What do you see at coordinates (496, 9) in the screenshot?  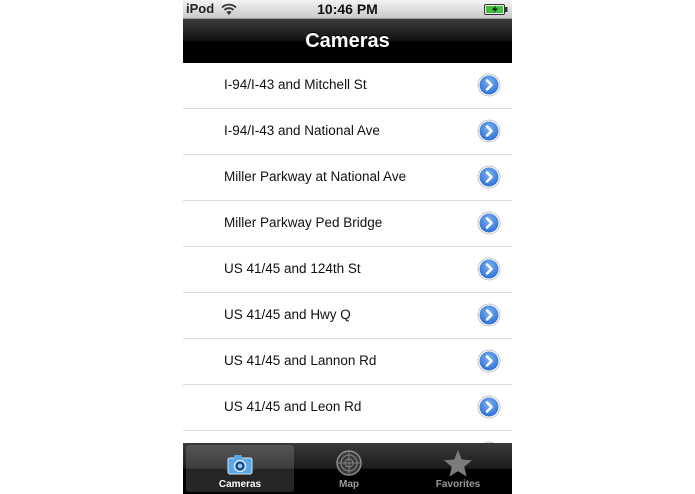 I see `battery-charging-icon` at bounding box center [496, 9].